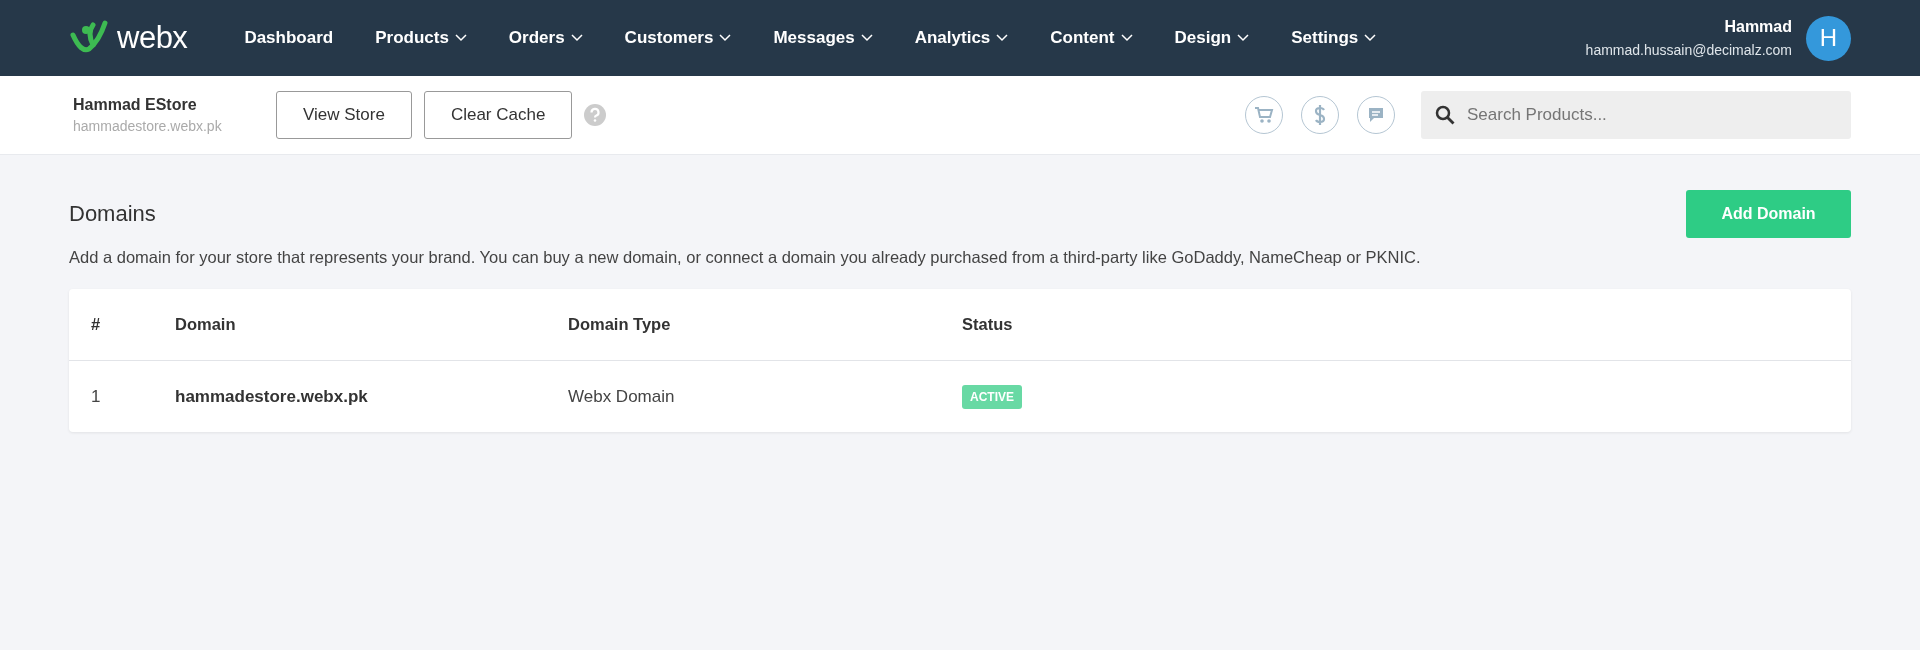 The width and height of the screenshot is (1920, 650). Describe the element at coordinates (1212, 38) in the screenshot. I see `nav-item: Design` at that location.